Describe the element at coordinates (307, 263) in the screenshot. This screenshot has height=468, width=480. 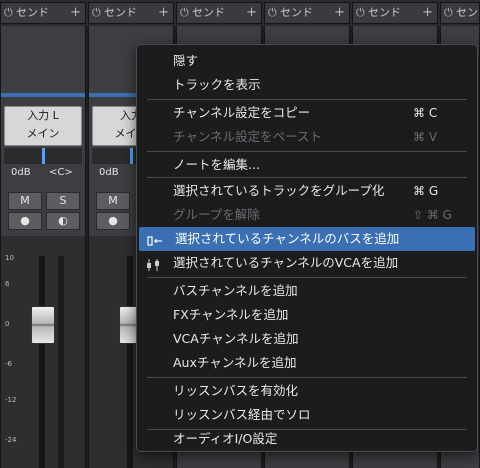
I see `menu-item-add-vca-for-selected: 選択されているチャンネルのVCAを追加` at that location.